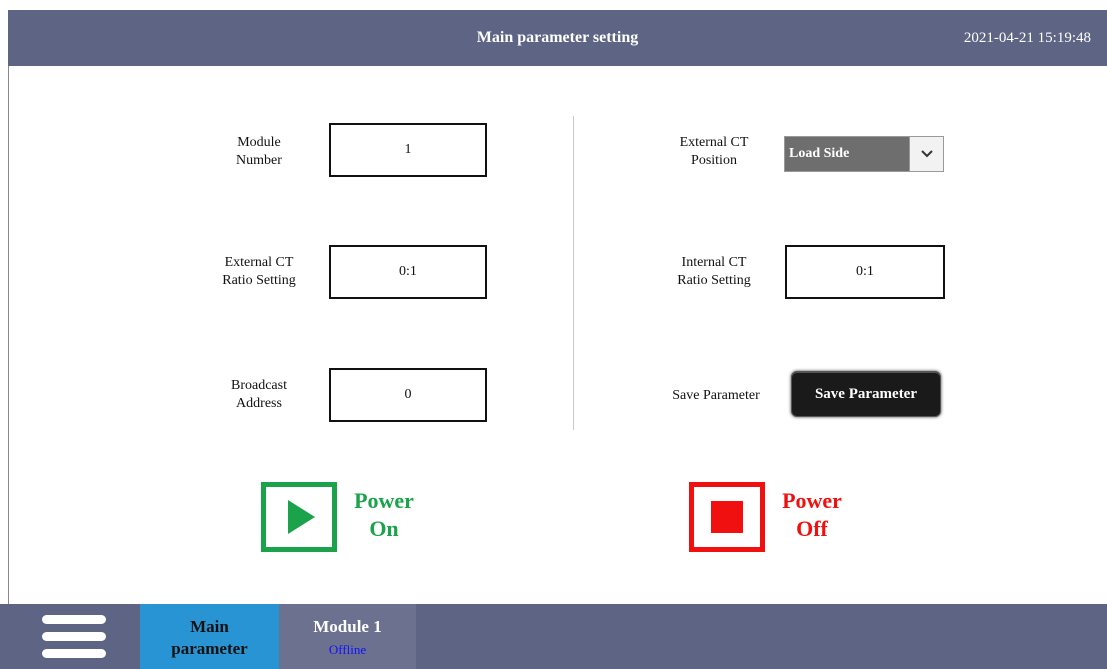  What do you see at coordinates (714, 272) in the screenshot?
I see `int-ct-ratio-label: Internal CT Ratio Setting` at bounding box center [714, 272].